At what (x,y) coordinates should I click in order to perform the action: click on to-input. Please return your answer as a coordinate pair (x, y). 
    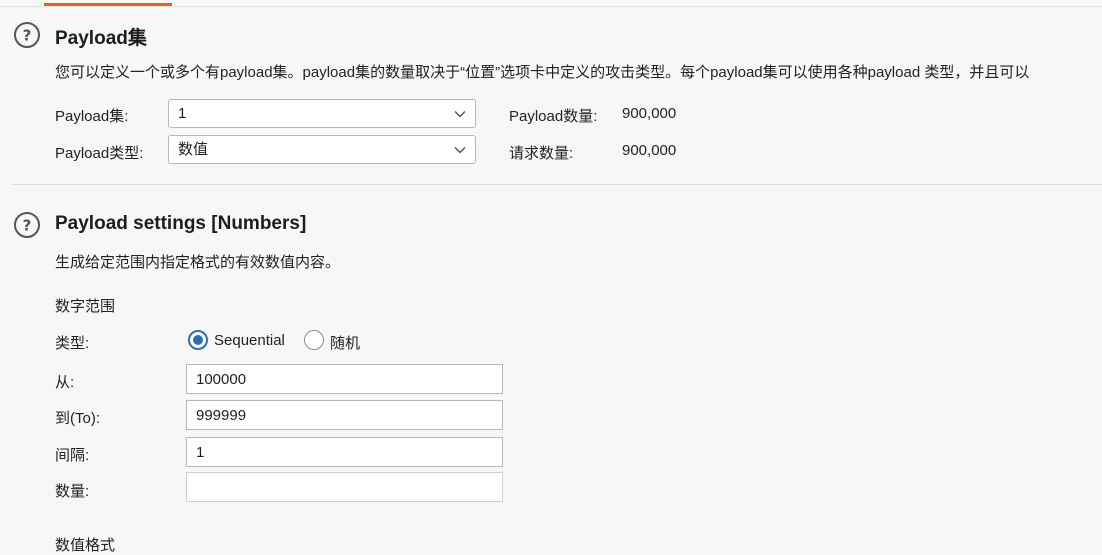
    Looking at the image, I should click on (344, 415).